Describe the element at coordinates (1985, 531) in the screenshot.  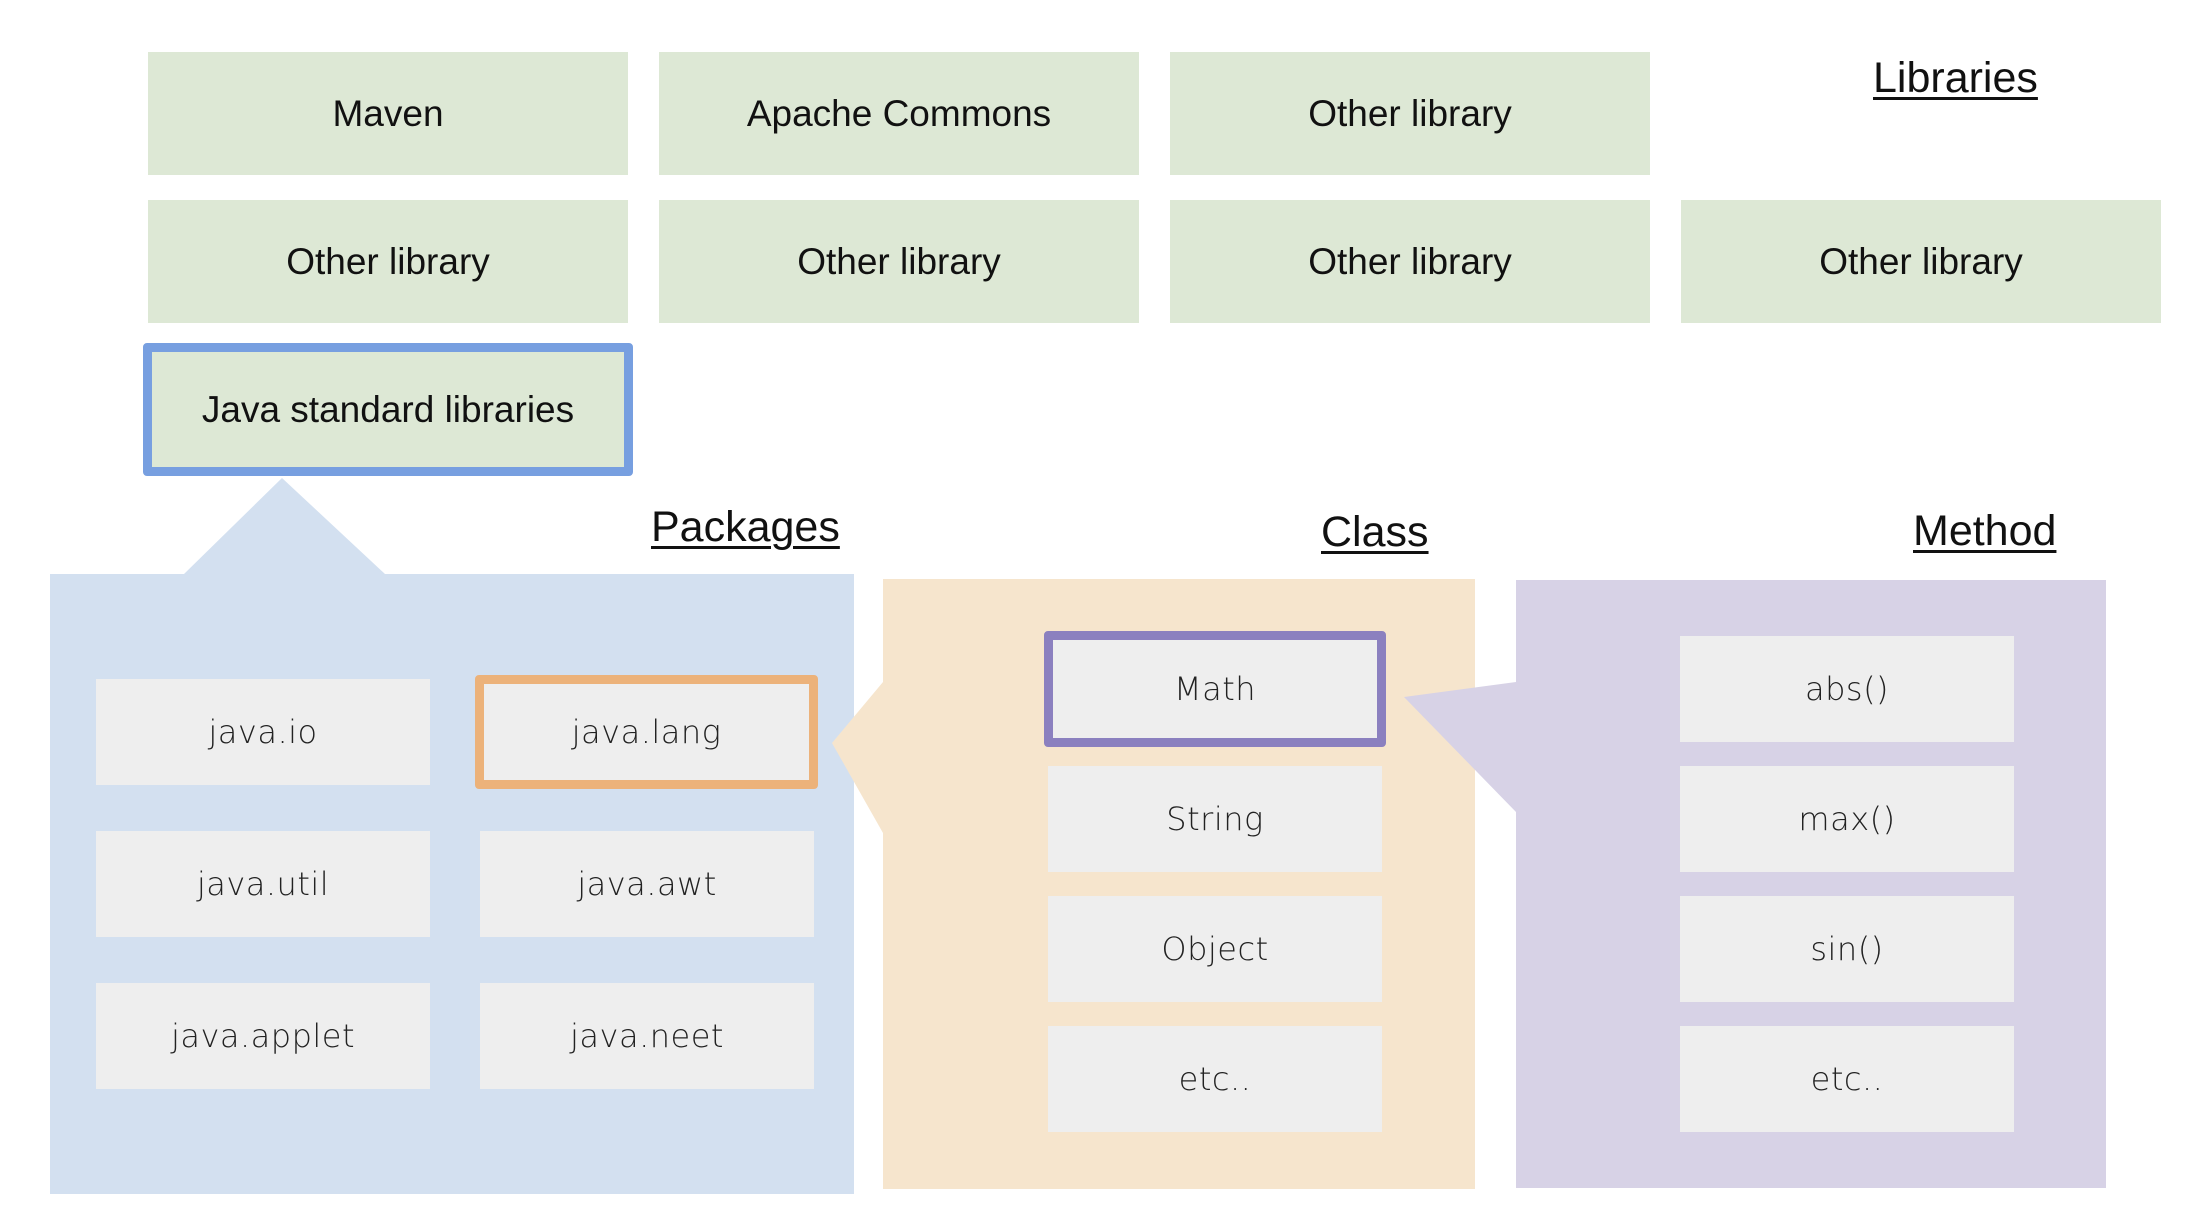
I see `method-title: Method` at that location.